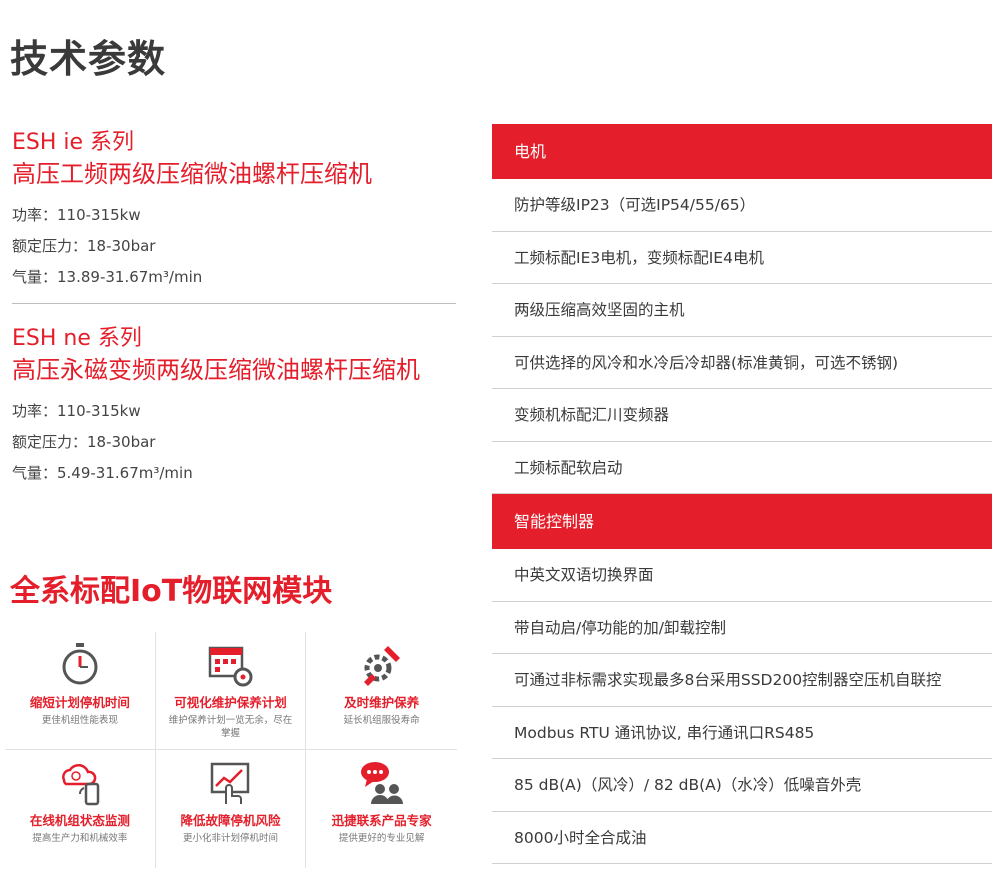  Describe the element at coordinates (79, 702) in the screenshot. I see `iot-feature-label: 缩短计划停机时间` at that location.